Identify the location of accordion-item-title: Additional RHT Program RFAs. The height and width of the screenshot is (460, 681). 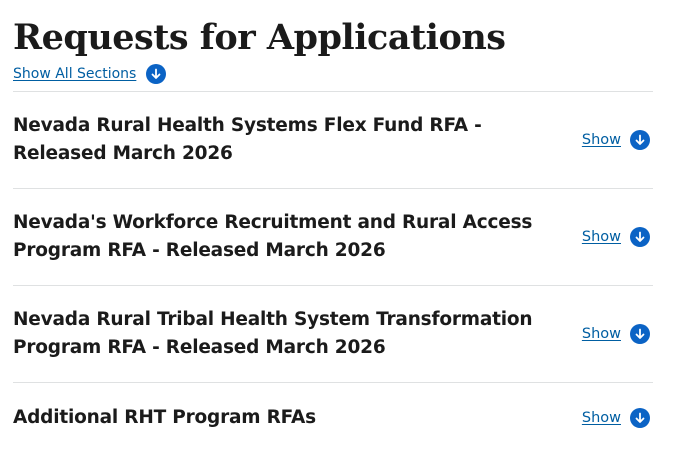
(164, 418).